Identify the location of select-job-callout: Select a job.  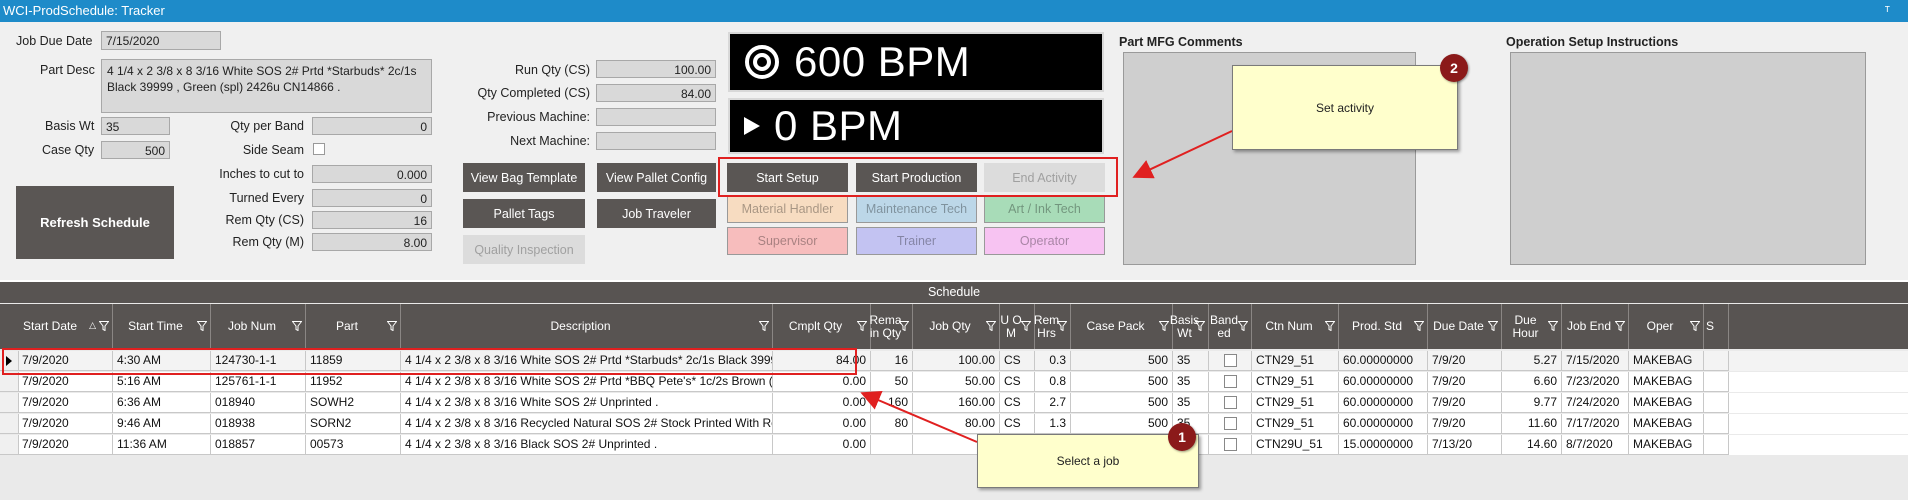
(1088, 461).